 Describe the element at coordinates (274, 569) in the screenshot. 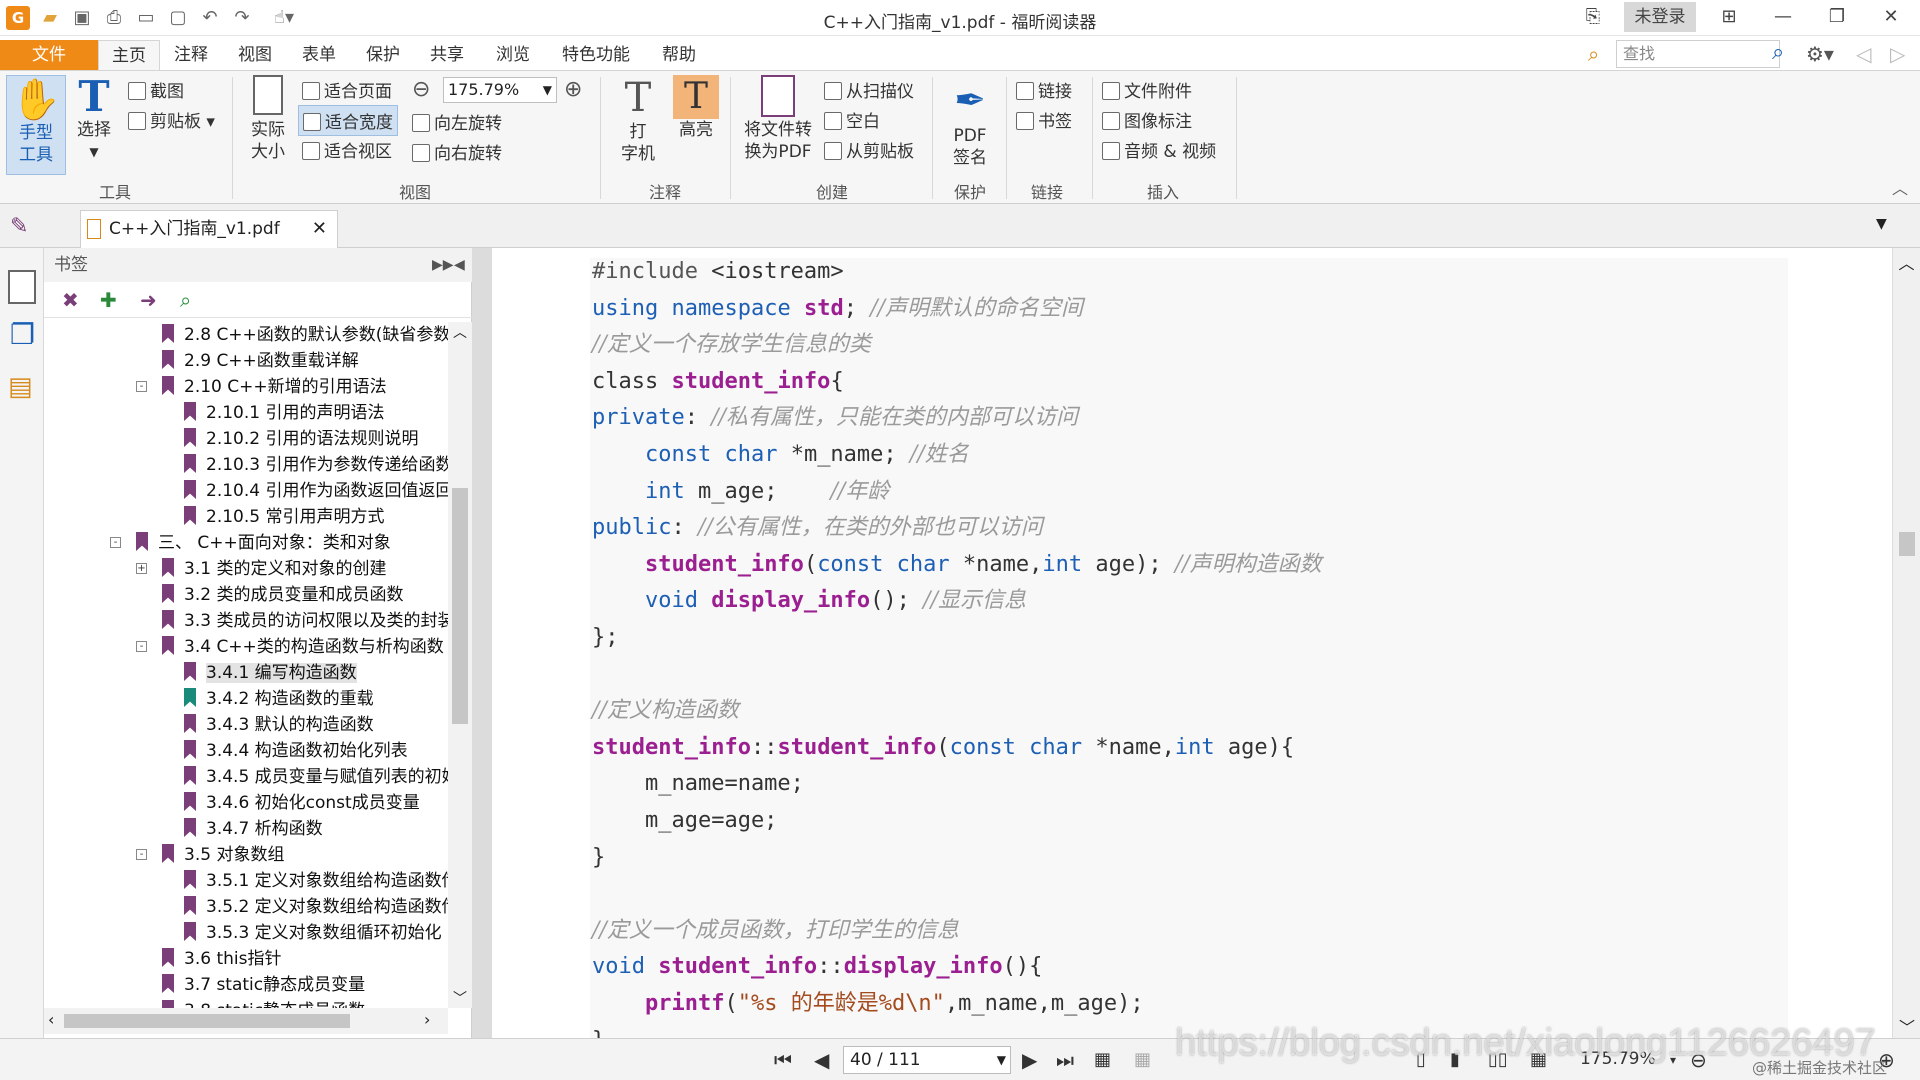

I see `bookmark-item: 3.1 类的定义和对象的创建` at that location.